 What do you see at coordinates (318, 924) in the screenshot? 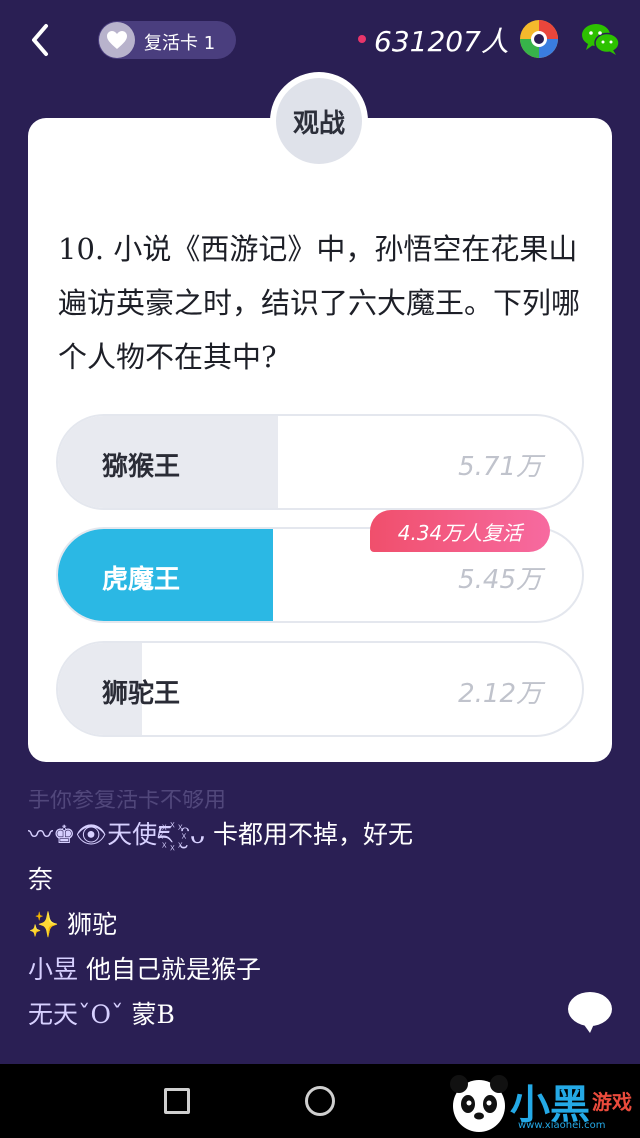
I see `chat-message: ✨ 狮驼` at bounding box center [318, 924].